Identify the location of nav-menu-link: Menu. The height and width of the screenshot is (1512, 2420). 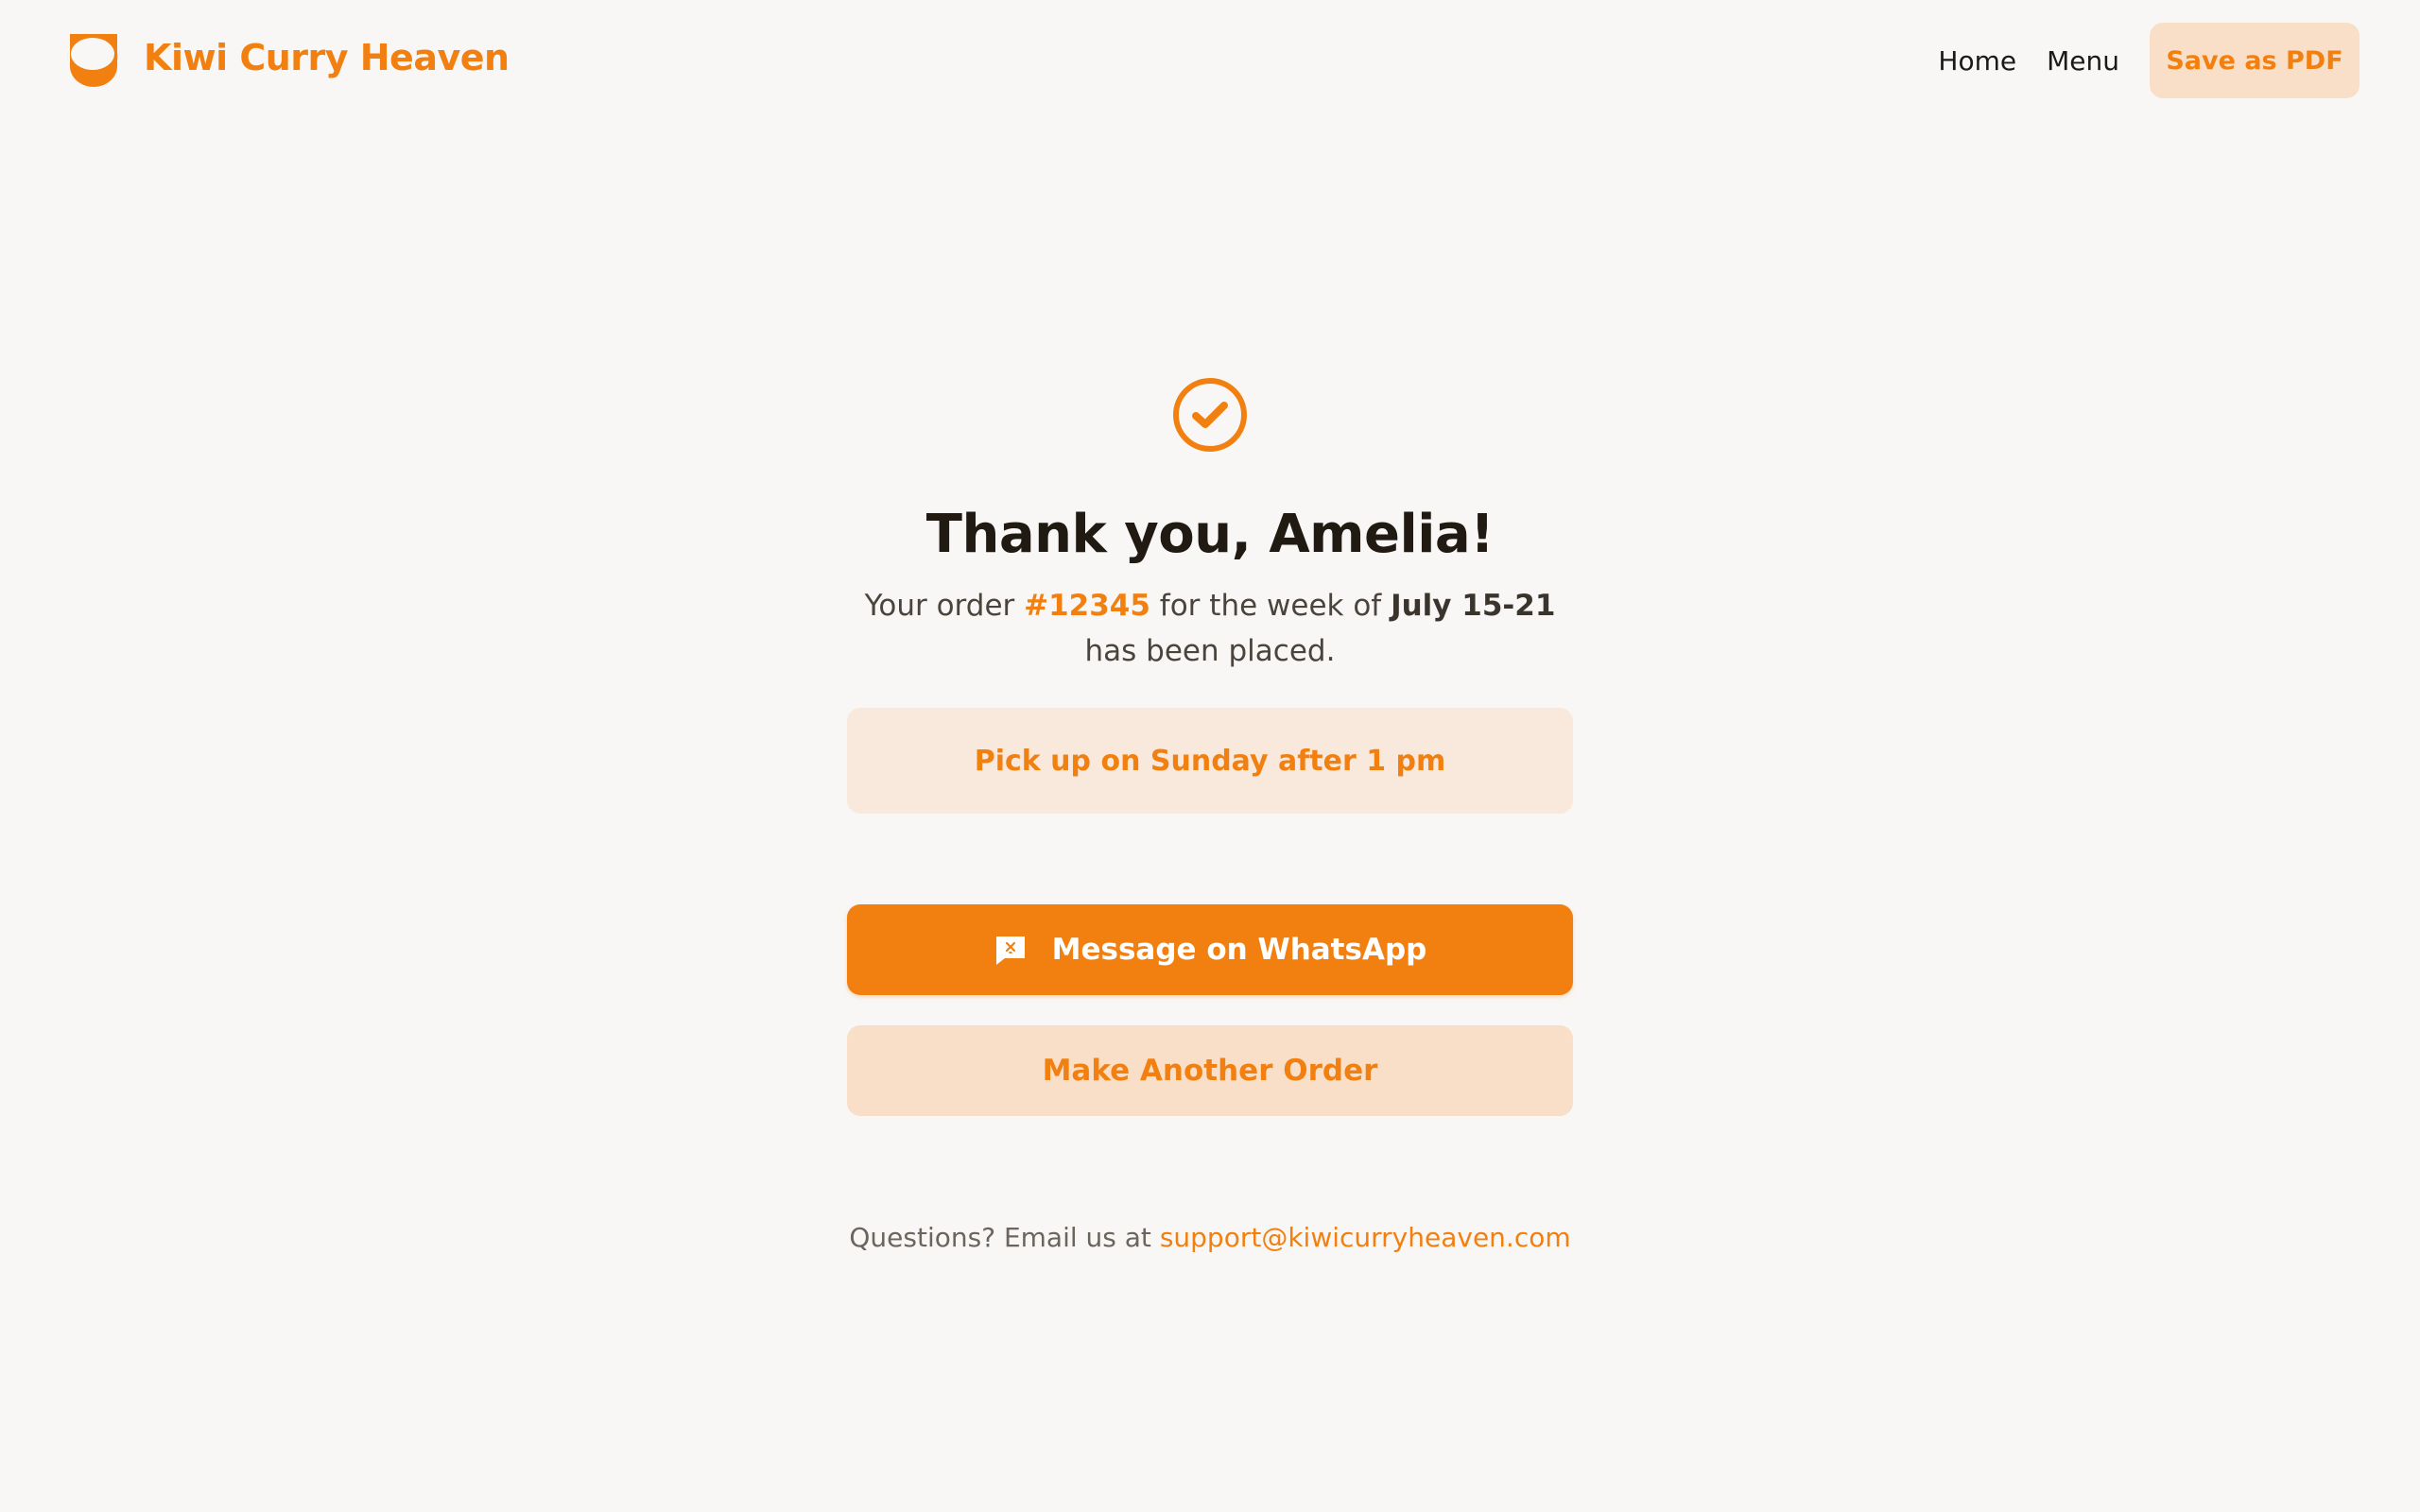
(2083, 61).